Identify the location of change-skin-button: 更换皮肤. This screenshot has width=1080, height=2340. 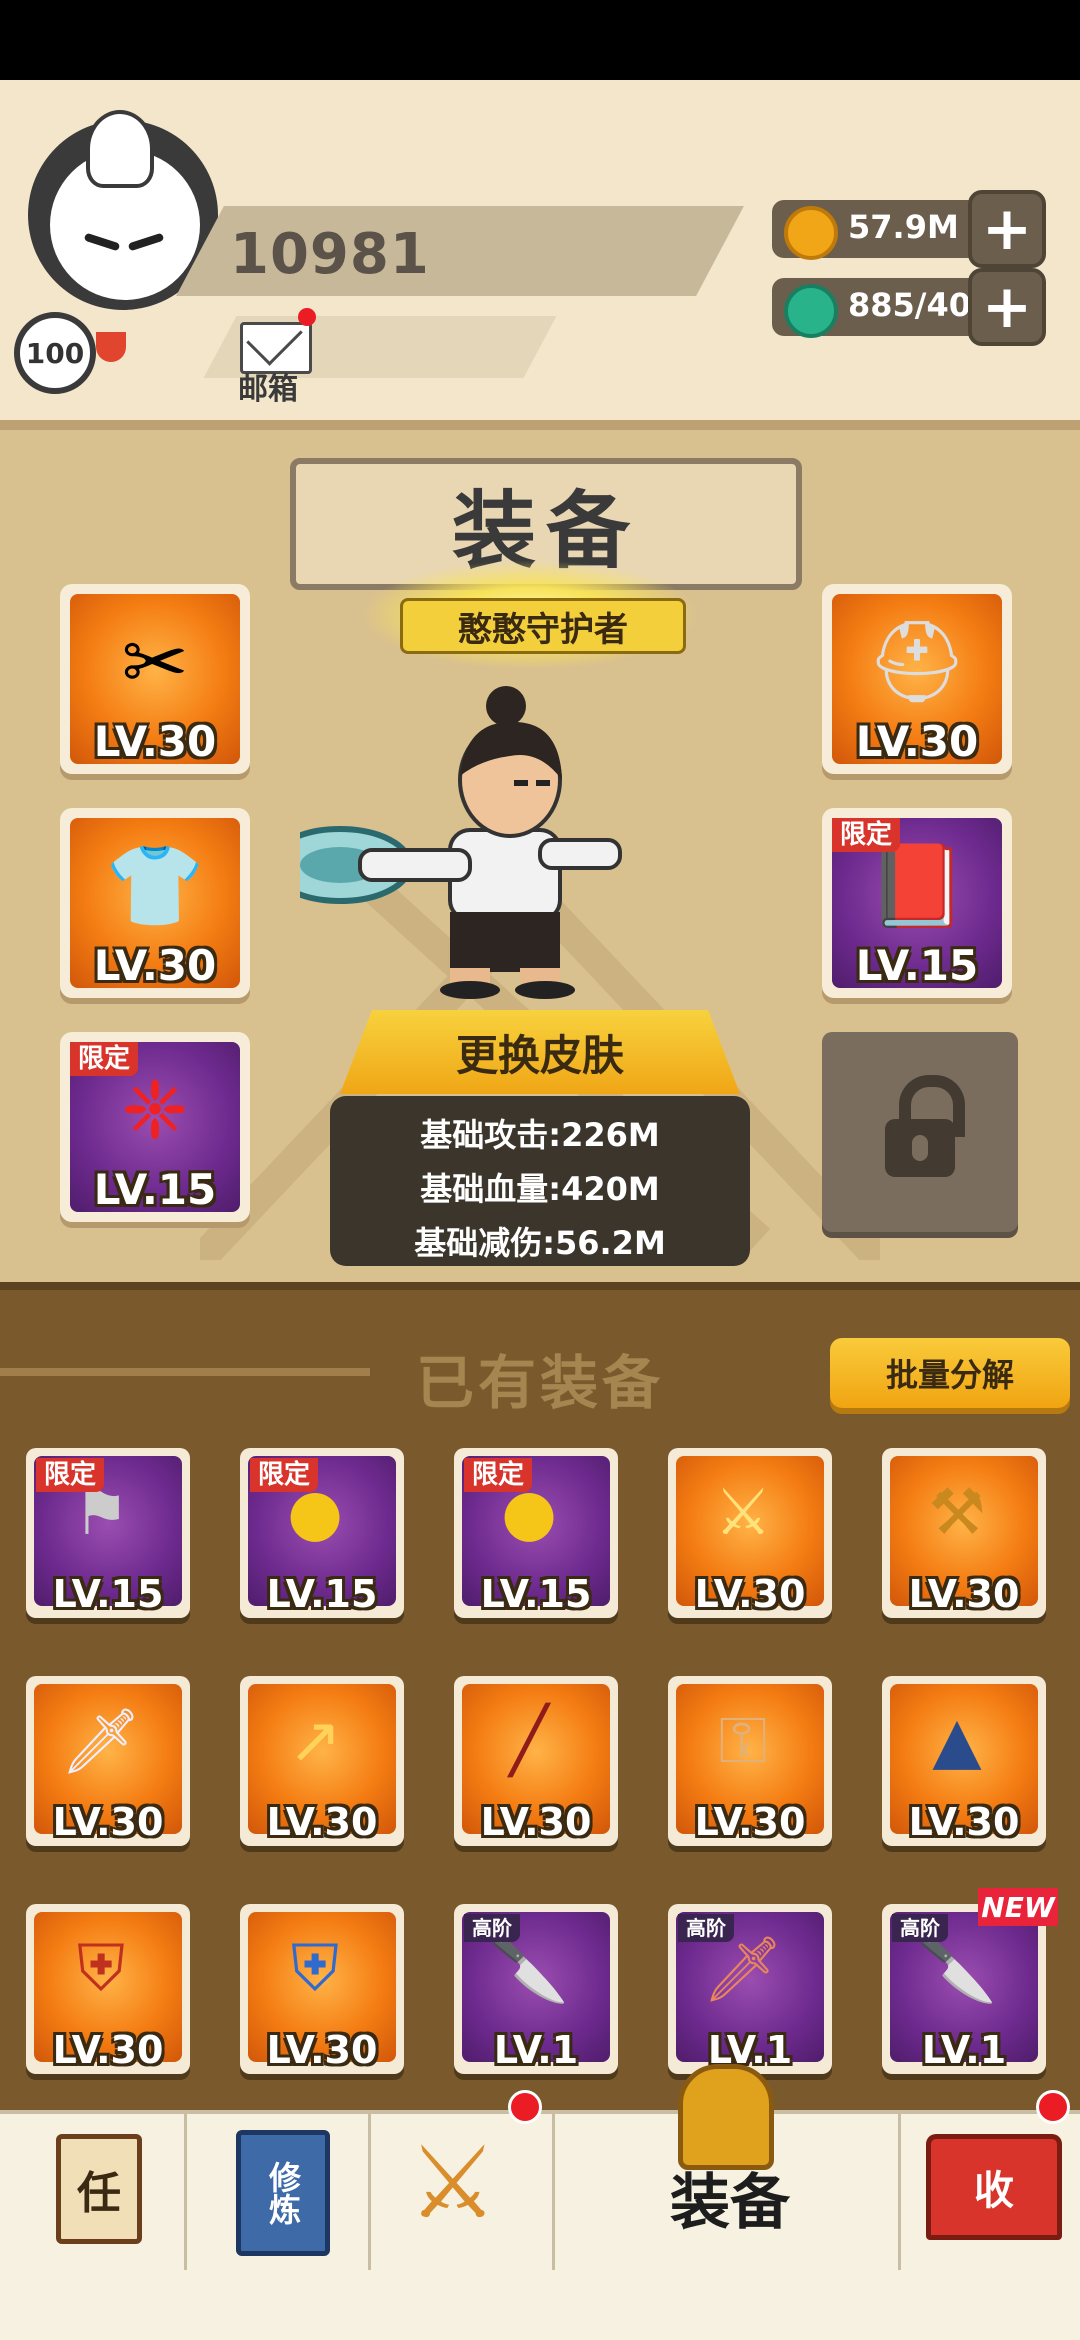
(540, 1052).